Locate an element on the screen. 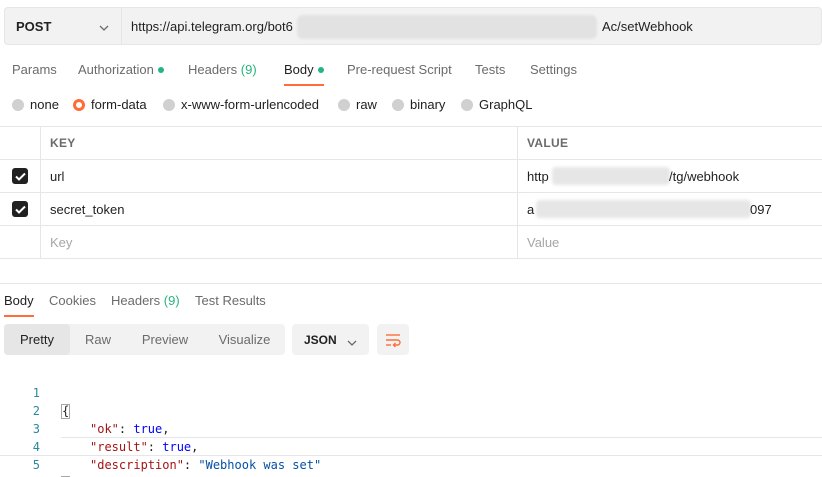  response-tab-headers: Headers (9) is located at coordinates (145, 300).